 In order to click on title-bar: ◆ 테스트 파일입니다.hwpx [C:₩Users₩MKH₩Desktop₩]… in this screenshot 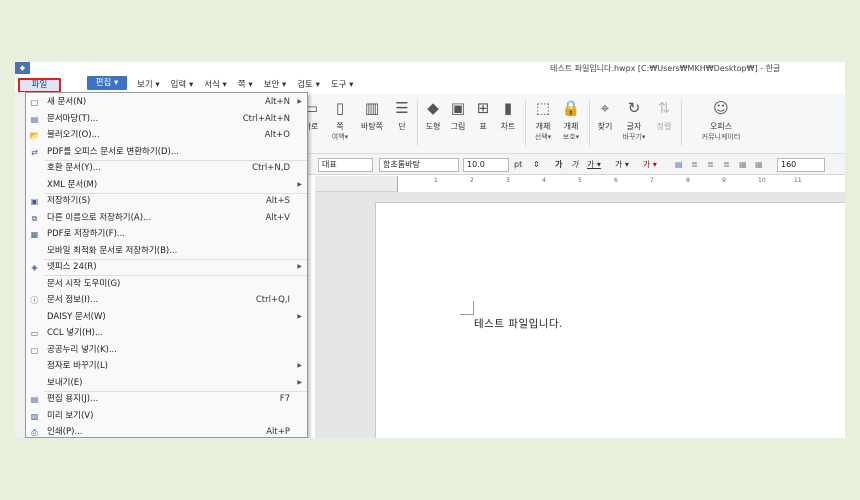, I will do `click(430, 68)`.